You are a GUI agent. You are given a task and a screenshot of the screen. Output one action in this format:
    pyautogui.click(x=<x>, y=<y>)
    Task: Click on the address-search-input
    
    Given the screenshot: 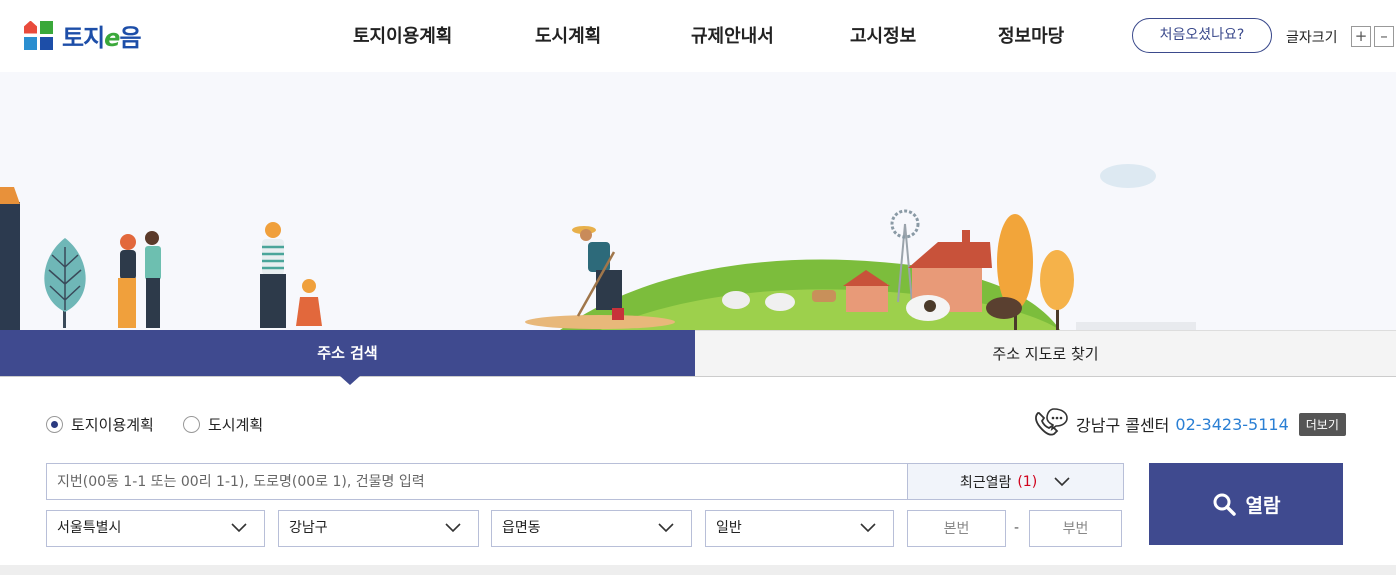 What is the action you would take?
    pyautogui.click(x=477, y=481)
    